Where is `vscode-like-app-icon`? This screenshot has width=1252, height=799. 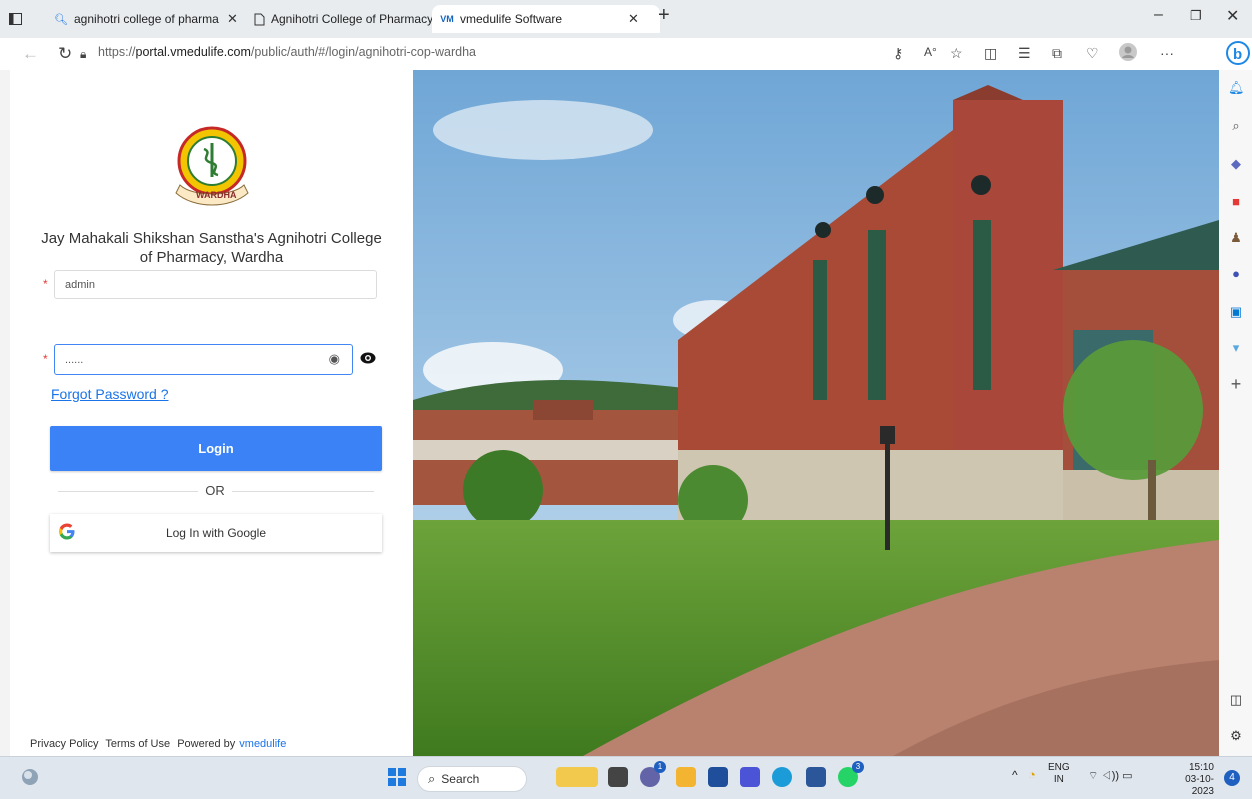
vscode-like-app-icon is located at coordinates (750, 777).